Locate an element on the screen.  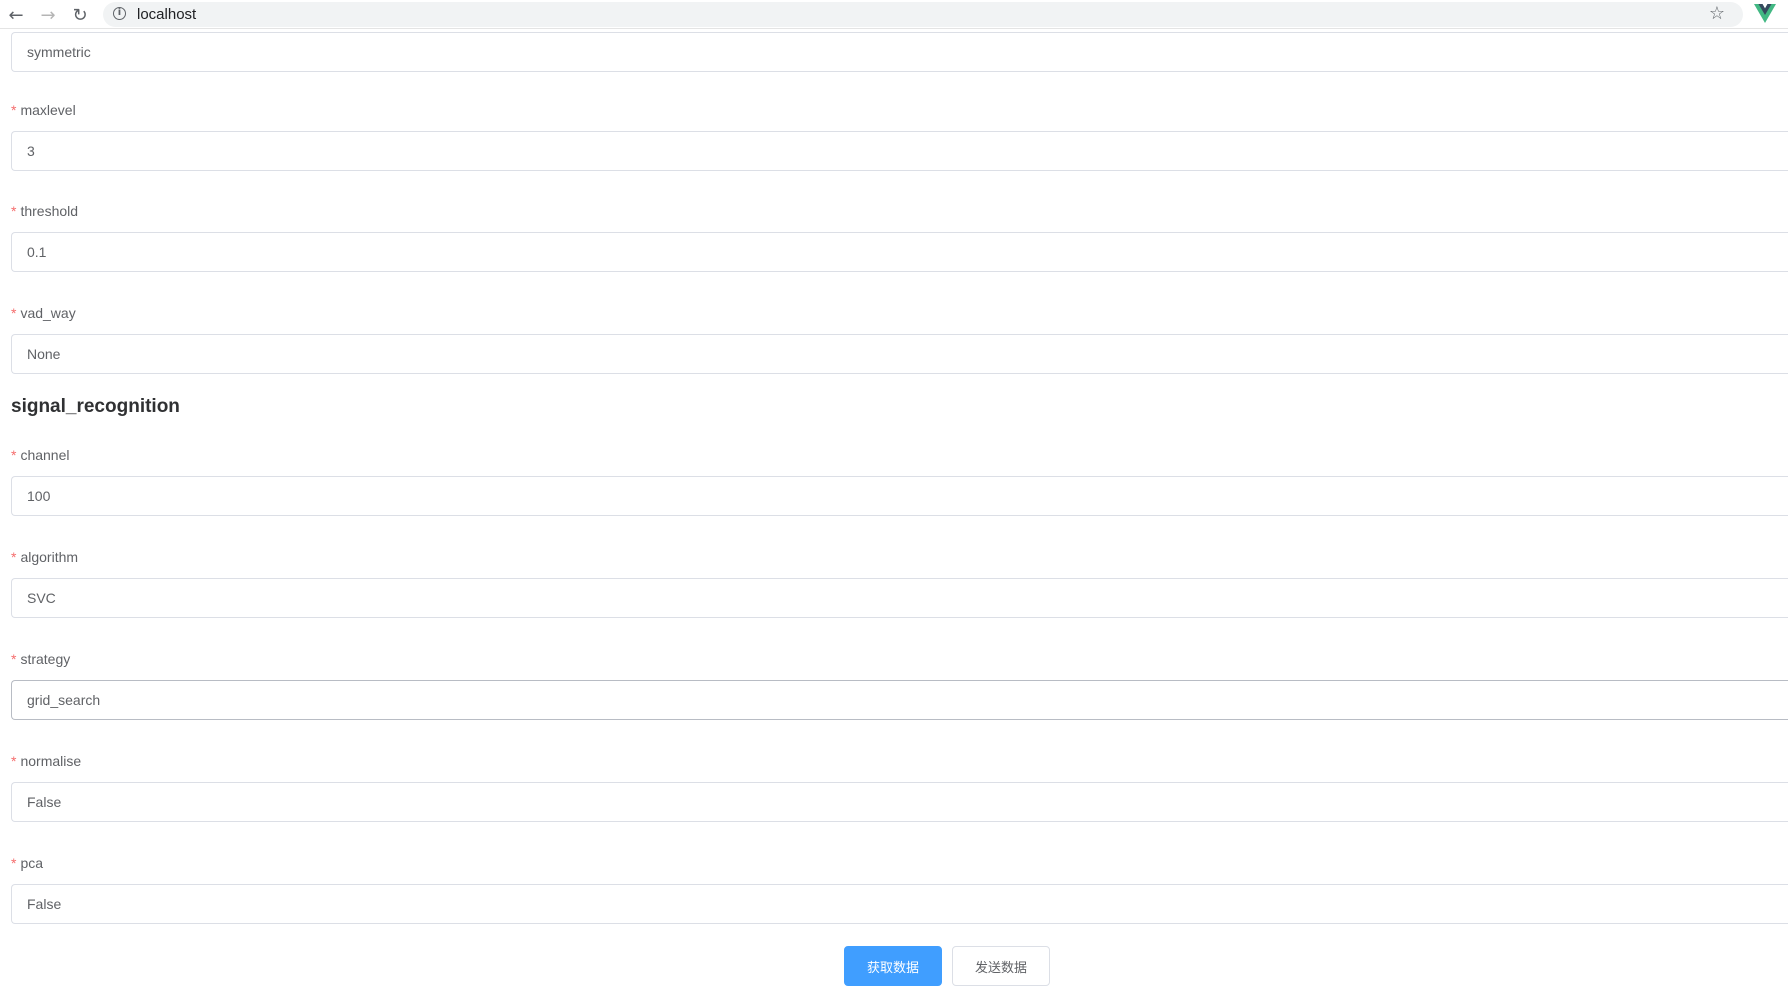
reload-icon: ↻ is located at coordinates (80, 15).